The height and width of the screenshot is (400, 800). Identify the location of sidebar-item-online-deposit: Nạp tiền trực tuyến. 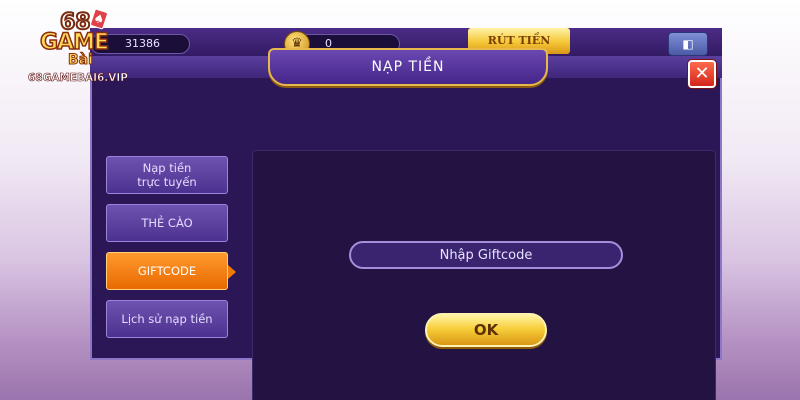
(167, 175).